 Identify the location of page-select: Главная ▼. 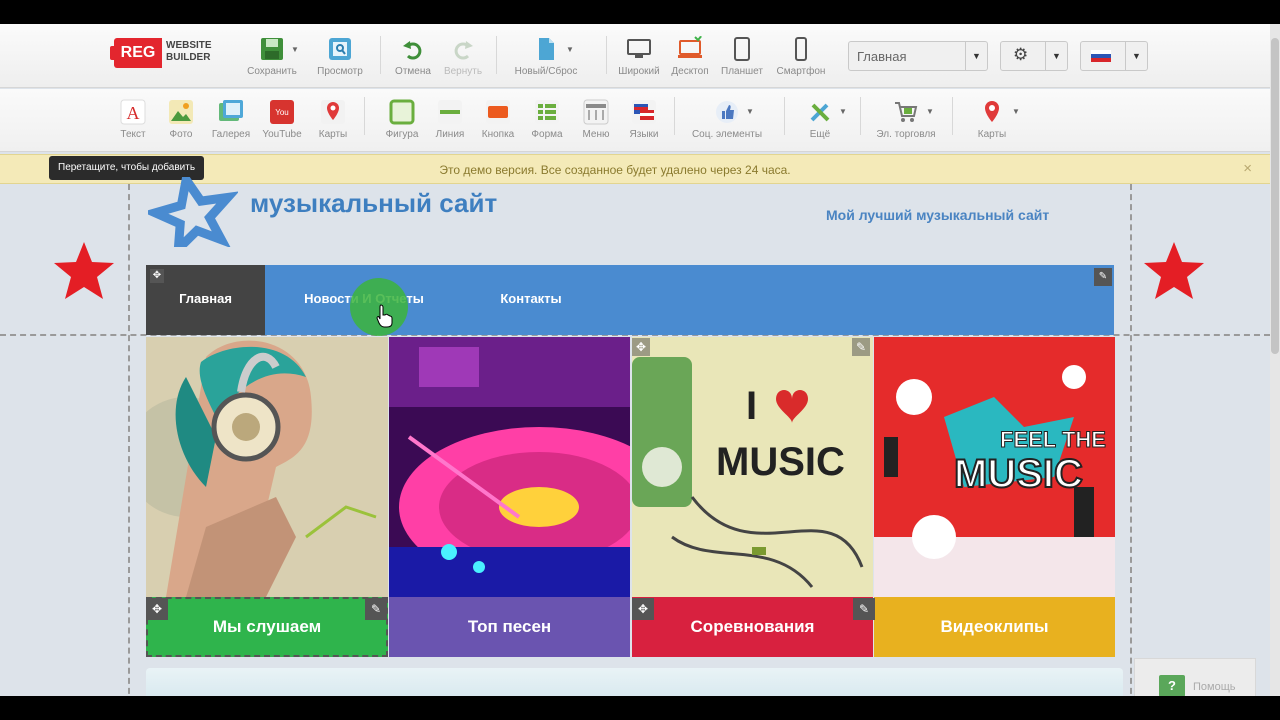
(918, 56).